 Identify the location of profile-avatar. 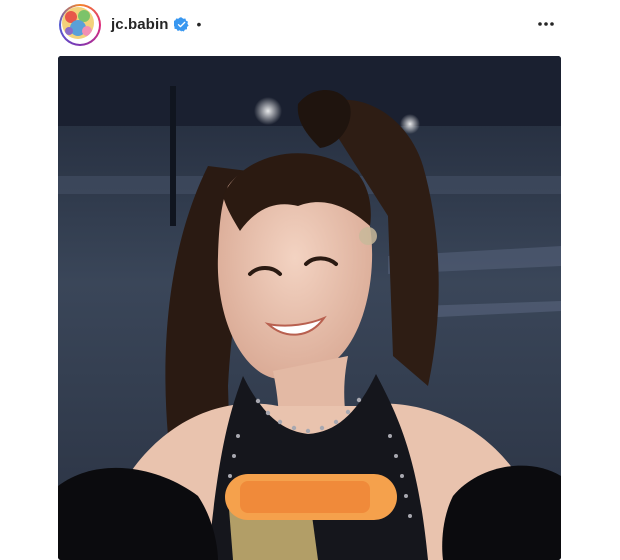
(80, 25).